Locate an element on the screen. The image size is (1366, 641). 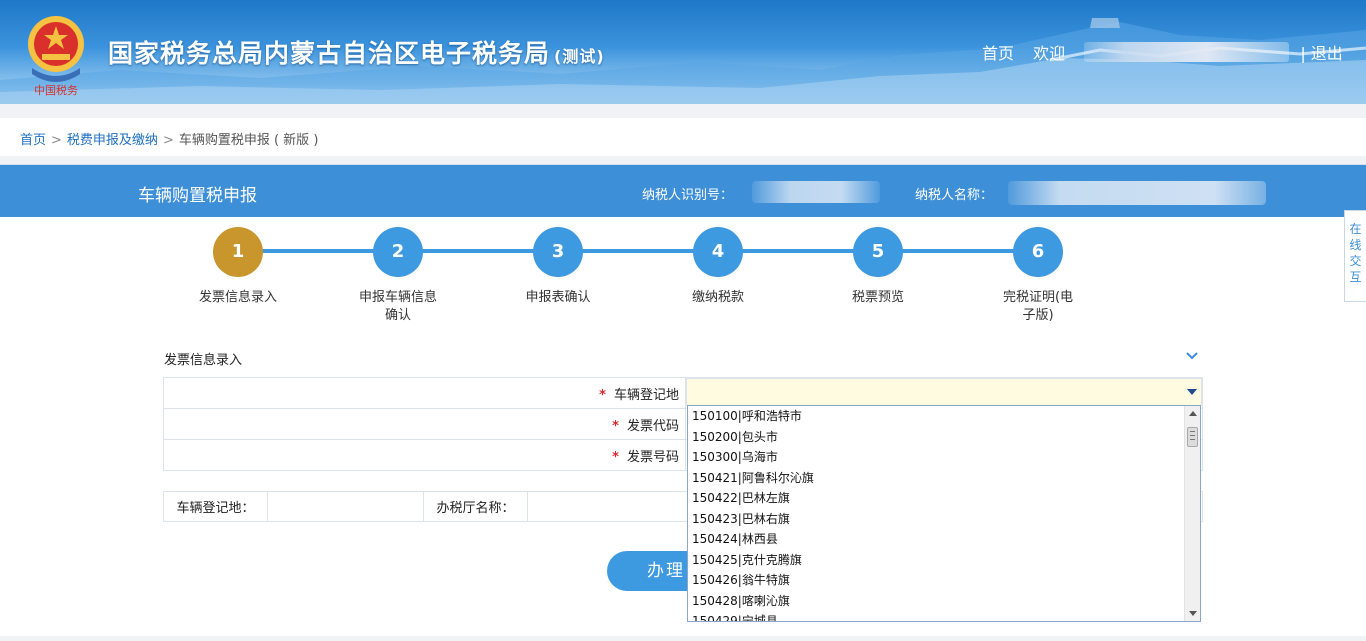
welcome-text: 欢迎 is located at coordinates (1049, 53).